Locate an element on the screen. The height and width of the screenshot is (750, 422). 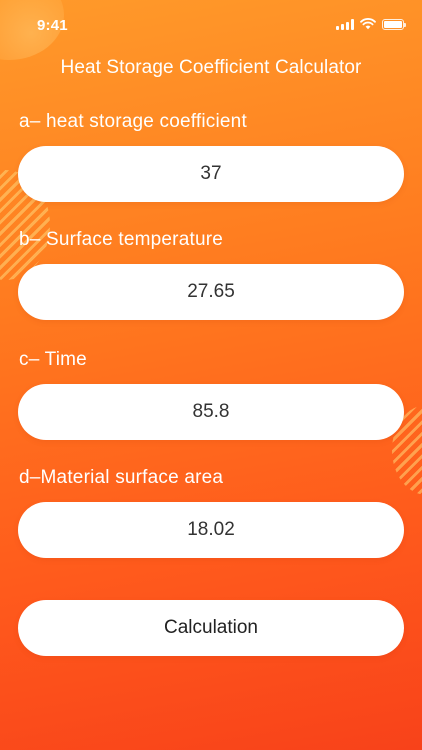
field-label-time: c– Time is located at coordinates (53, 359).